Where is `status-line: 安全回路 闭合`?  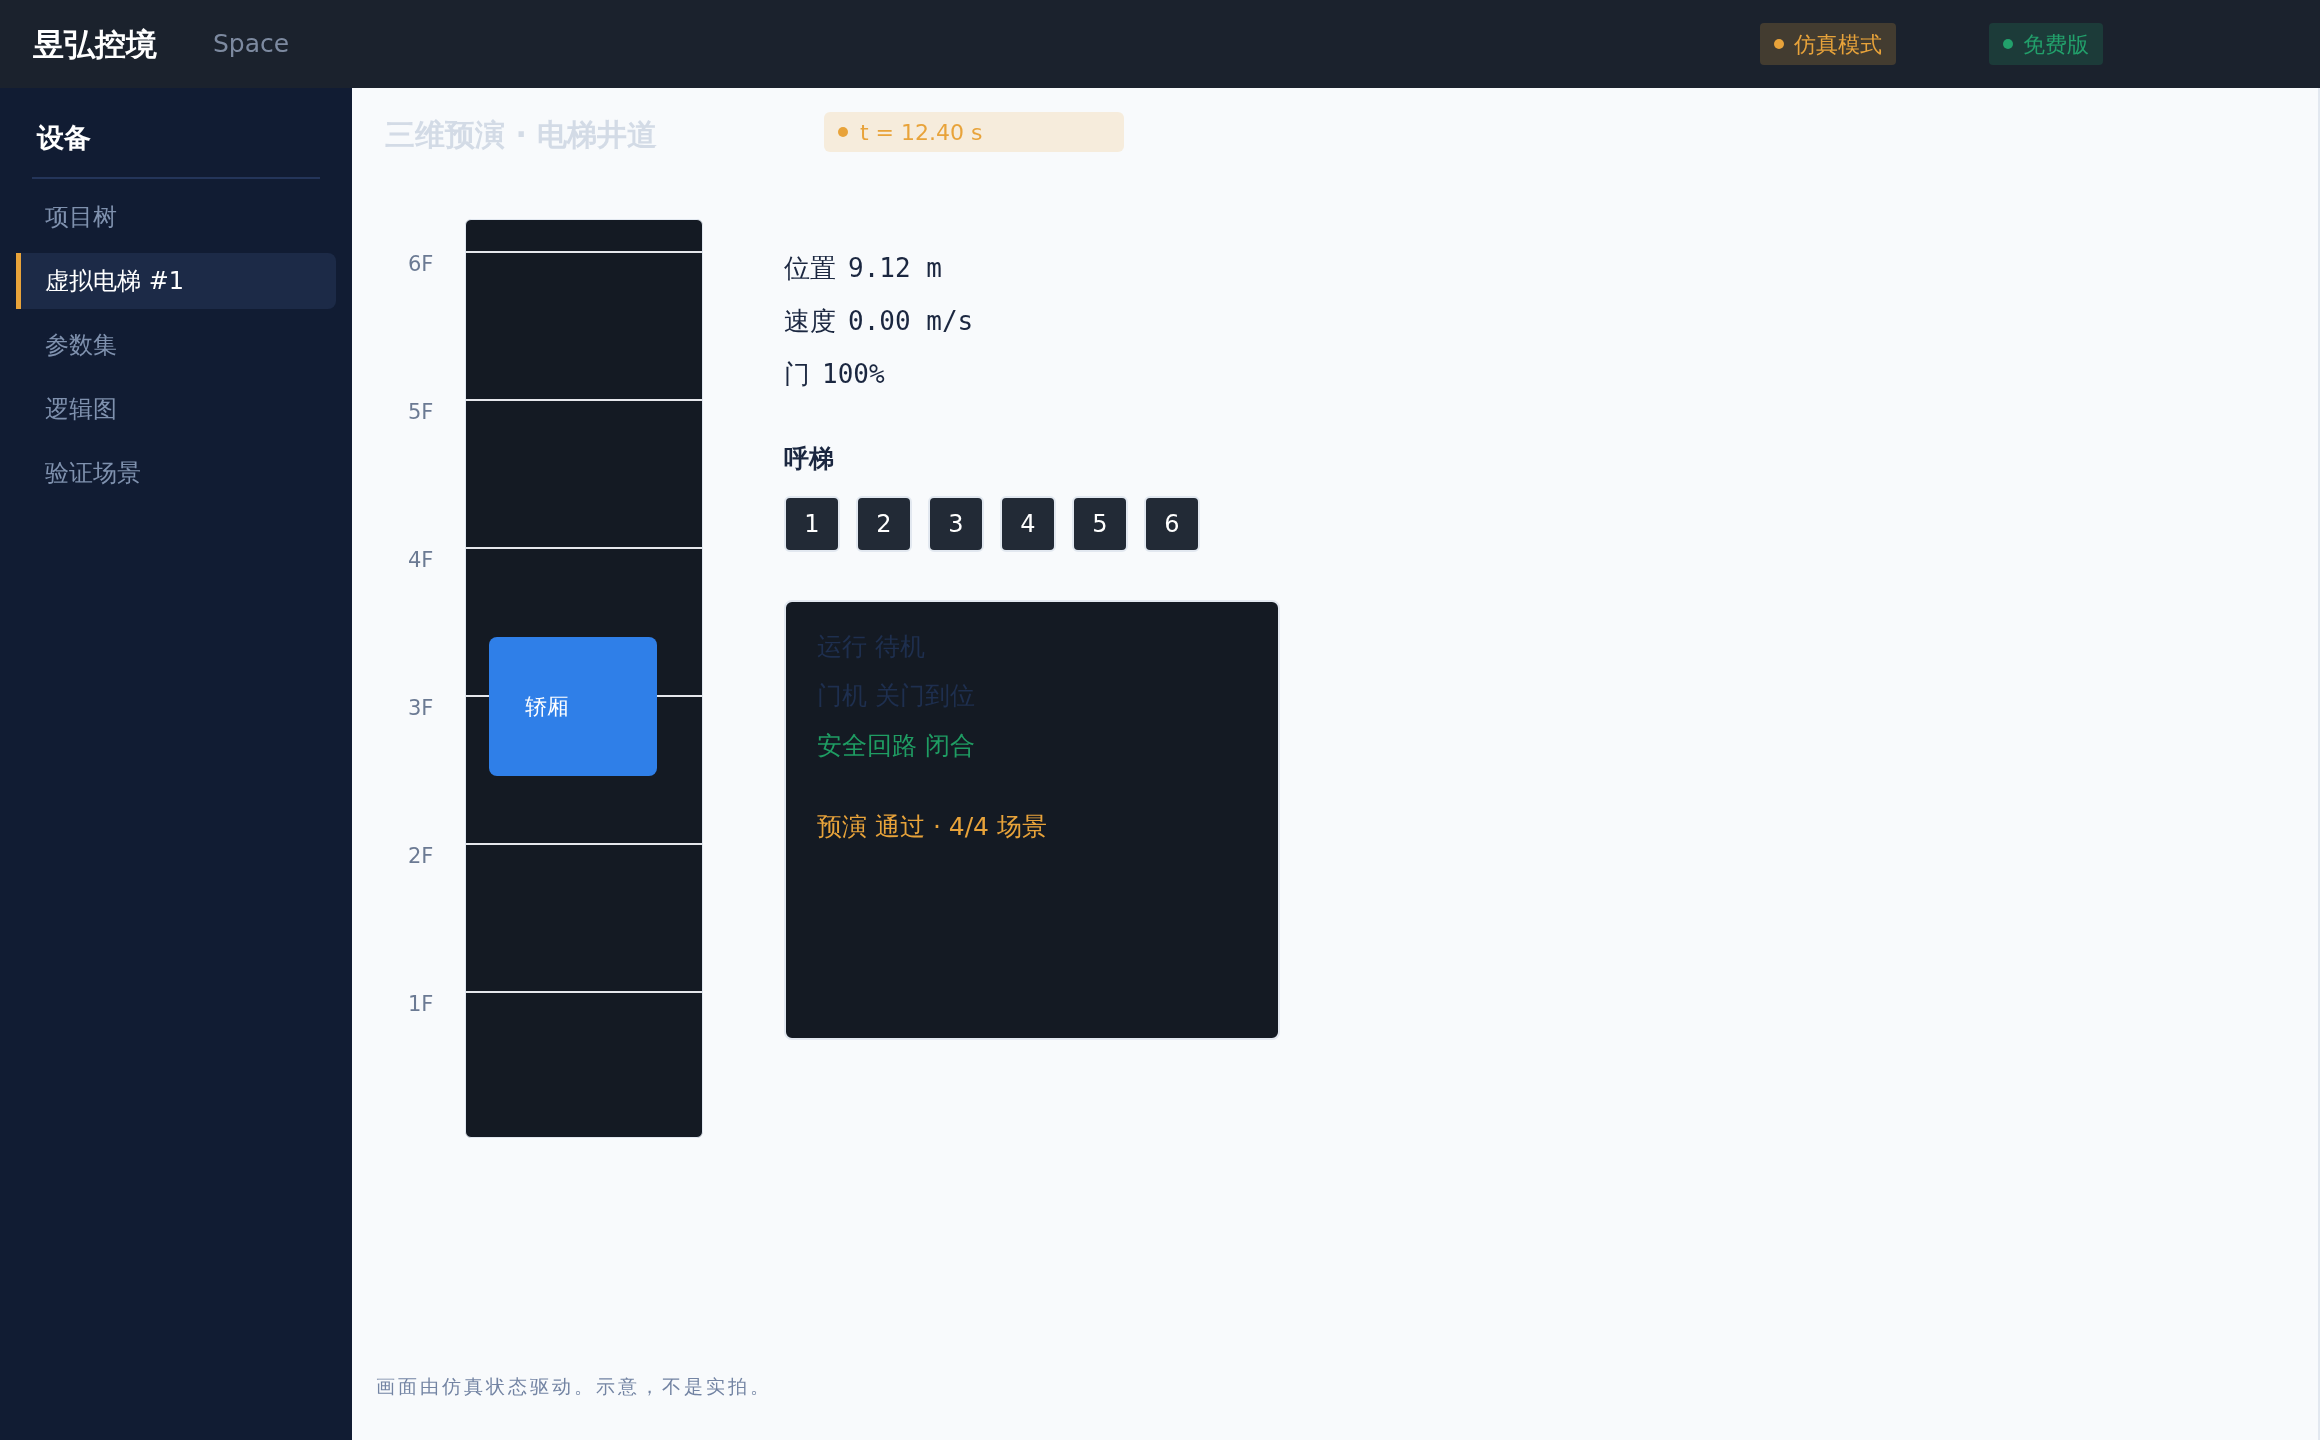
status-line: 安全回路 闭合 is located at coordinates (896, 745).